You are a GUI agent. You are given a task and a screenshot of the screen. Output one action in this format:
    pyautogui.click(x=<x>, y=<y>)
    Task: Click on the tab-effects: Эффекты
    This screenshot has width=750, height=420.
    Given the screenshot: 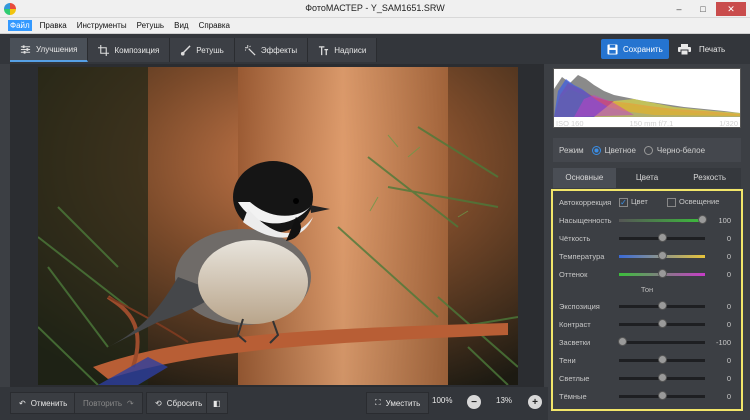 What is the action you would take?
    pyautogui.click(x=271, y=50)
    